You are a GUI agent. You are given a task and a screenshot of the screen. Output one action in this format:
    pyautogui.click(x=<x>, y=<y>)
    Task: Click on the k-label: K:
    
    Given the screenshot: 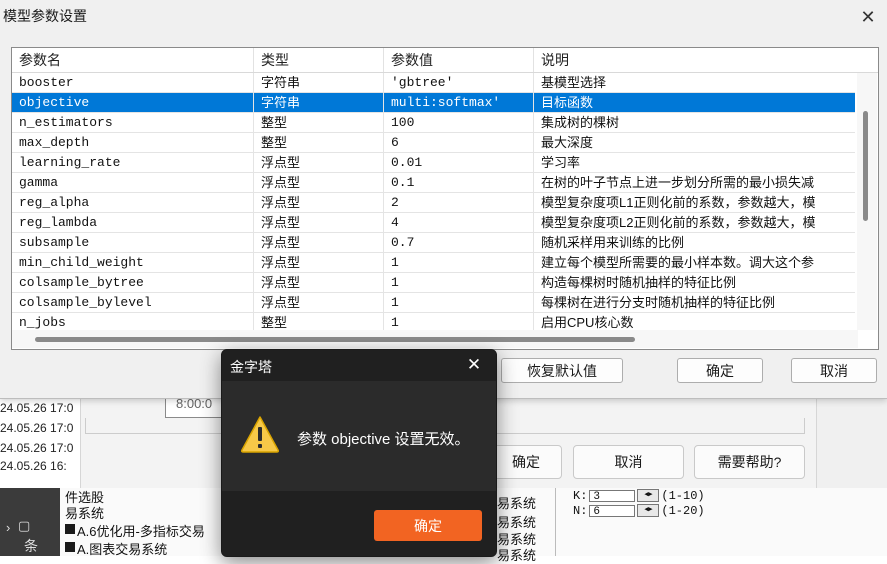 What is the action you would take?
    pyautogui.click(x=580, y=495)
    